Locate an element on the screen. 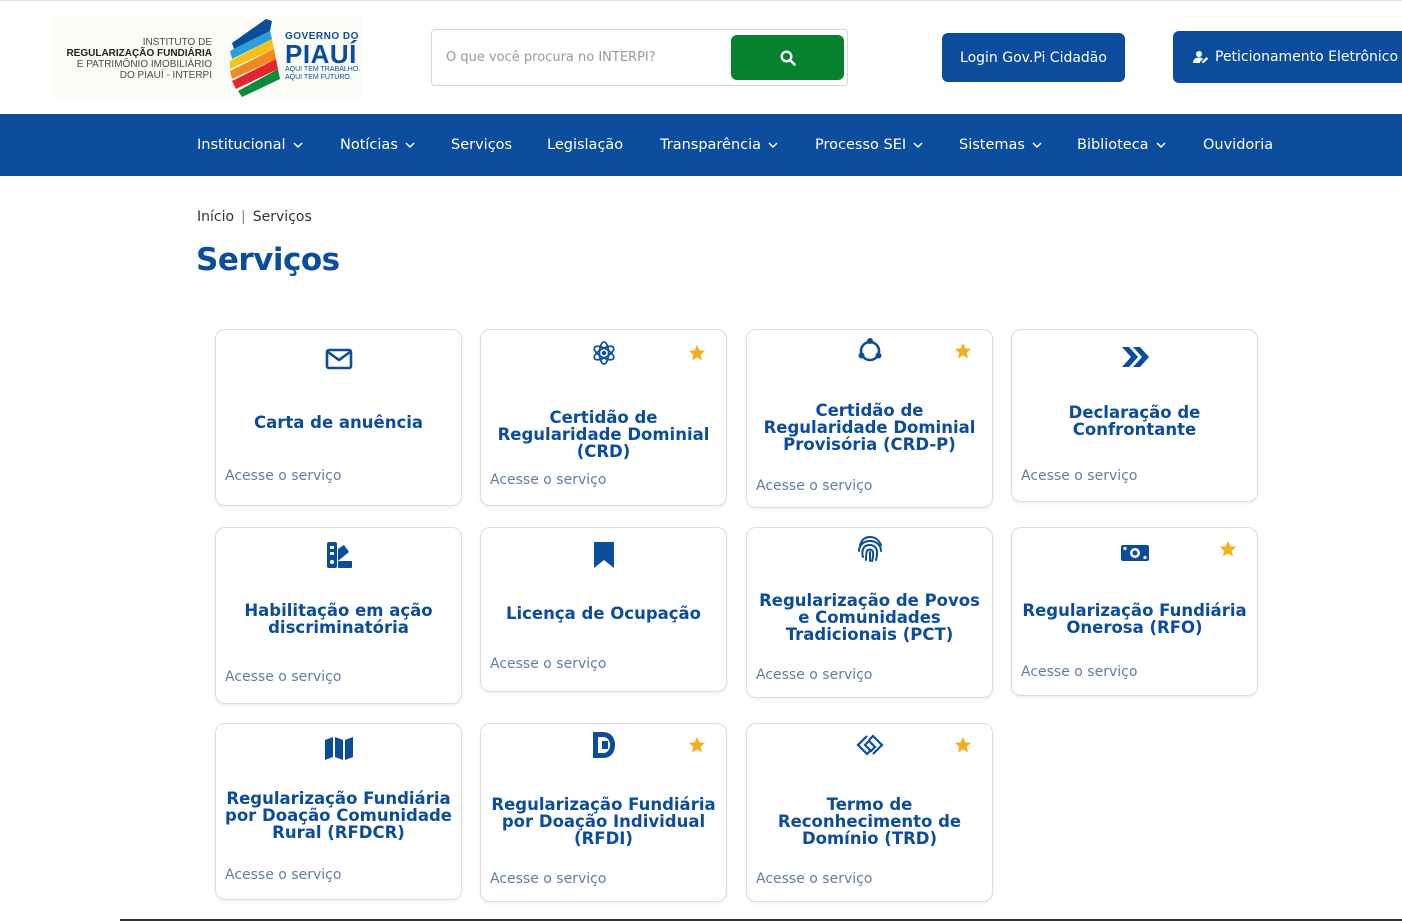 The image size is (1402, 921). piaui-map-logo-icon is located at coordinates (255, 58).